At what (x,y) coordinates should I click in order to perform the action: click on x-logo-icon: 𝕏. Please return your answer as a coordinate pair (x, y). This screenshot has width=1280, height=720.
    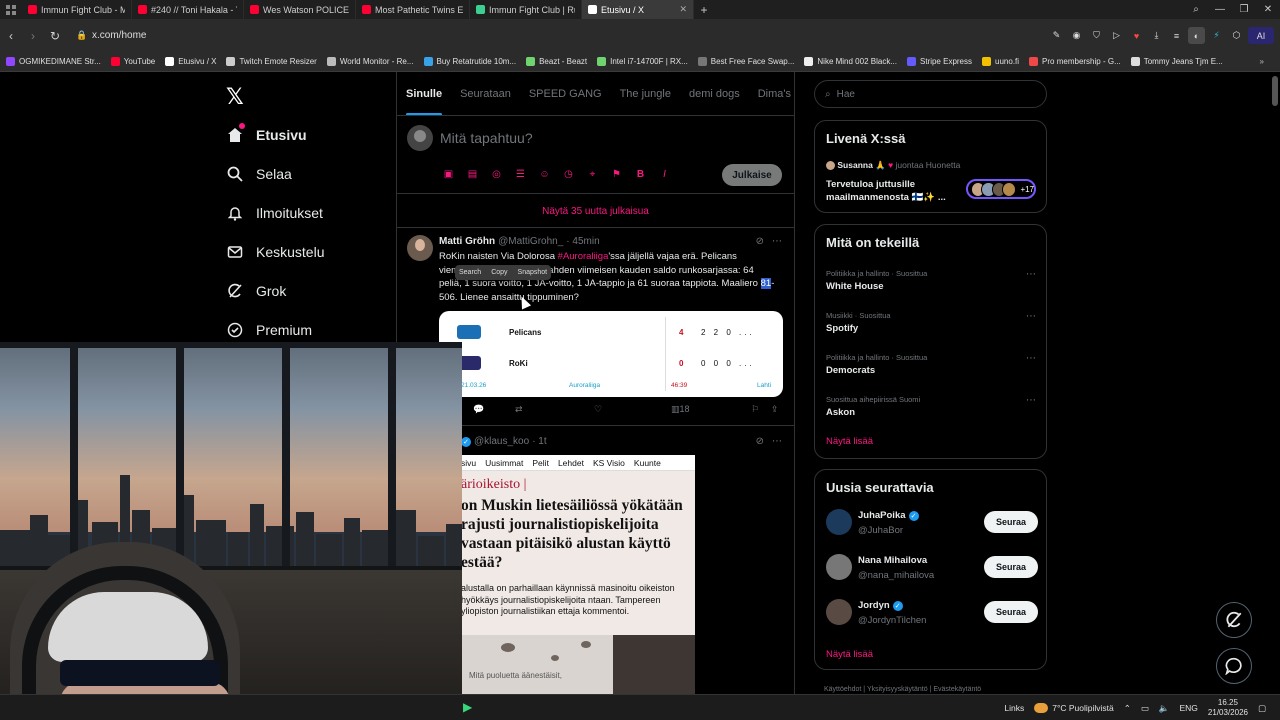
    Looking at the image, I should click on (235, 97).